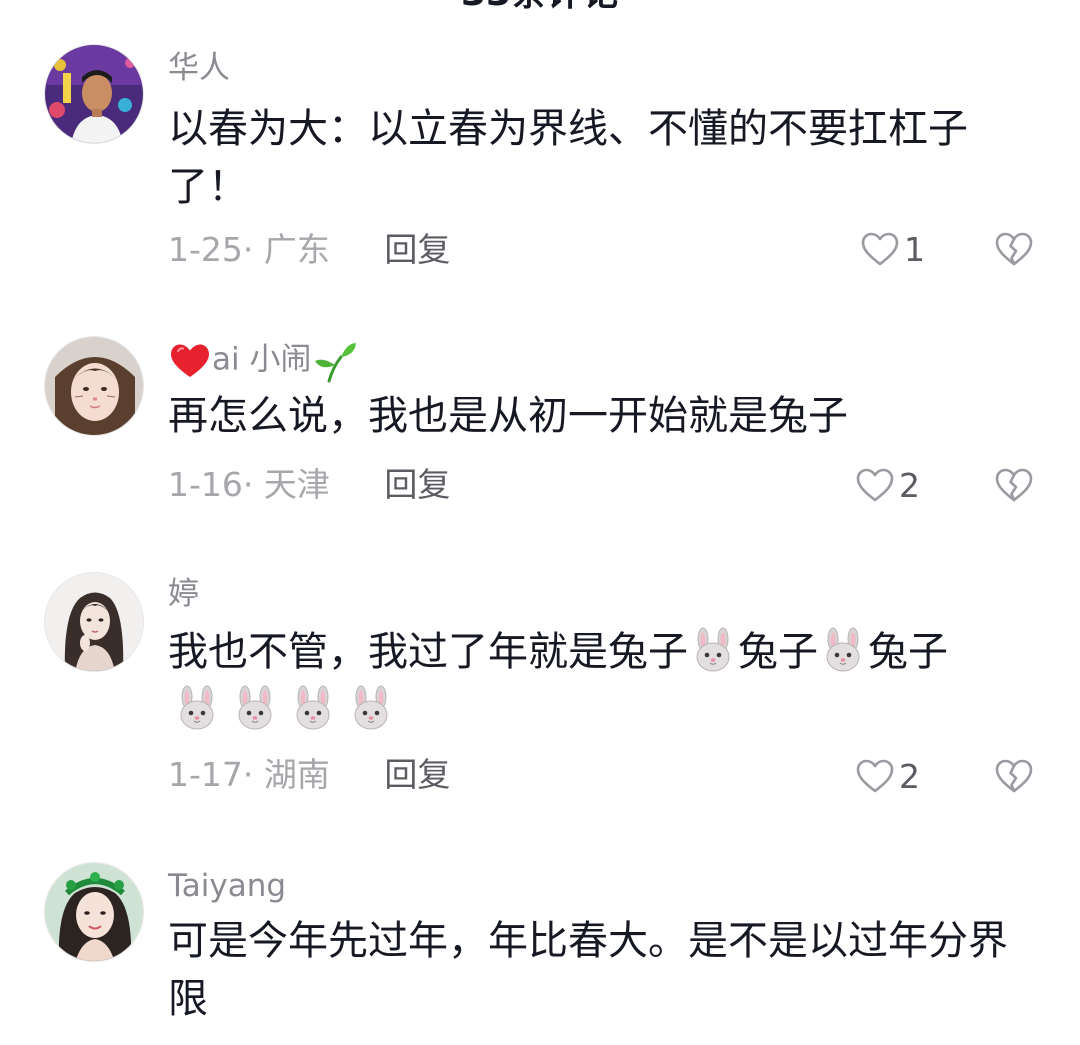 The image size is (1080, 1045). What do you see at coordinates (296, 774) in the screenshot?
I see `comment-location: 湖南` at bounding box center [296, 774].